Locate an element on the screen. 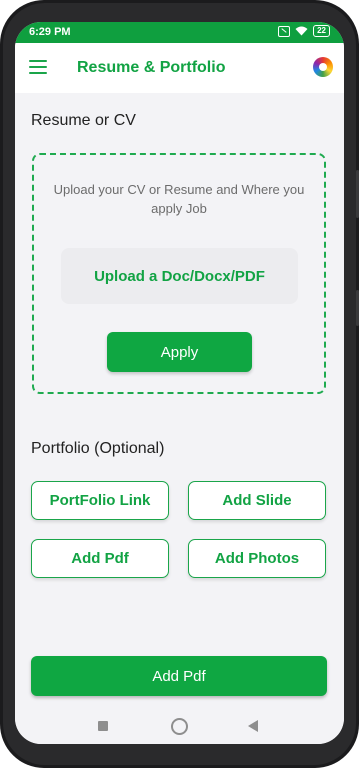 This screenshot has width=359, height=768. system-nav-bar is located at coordinates (179, 726).